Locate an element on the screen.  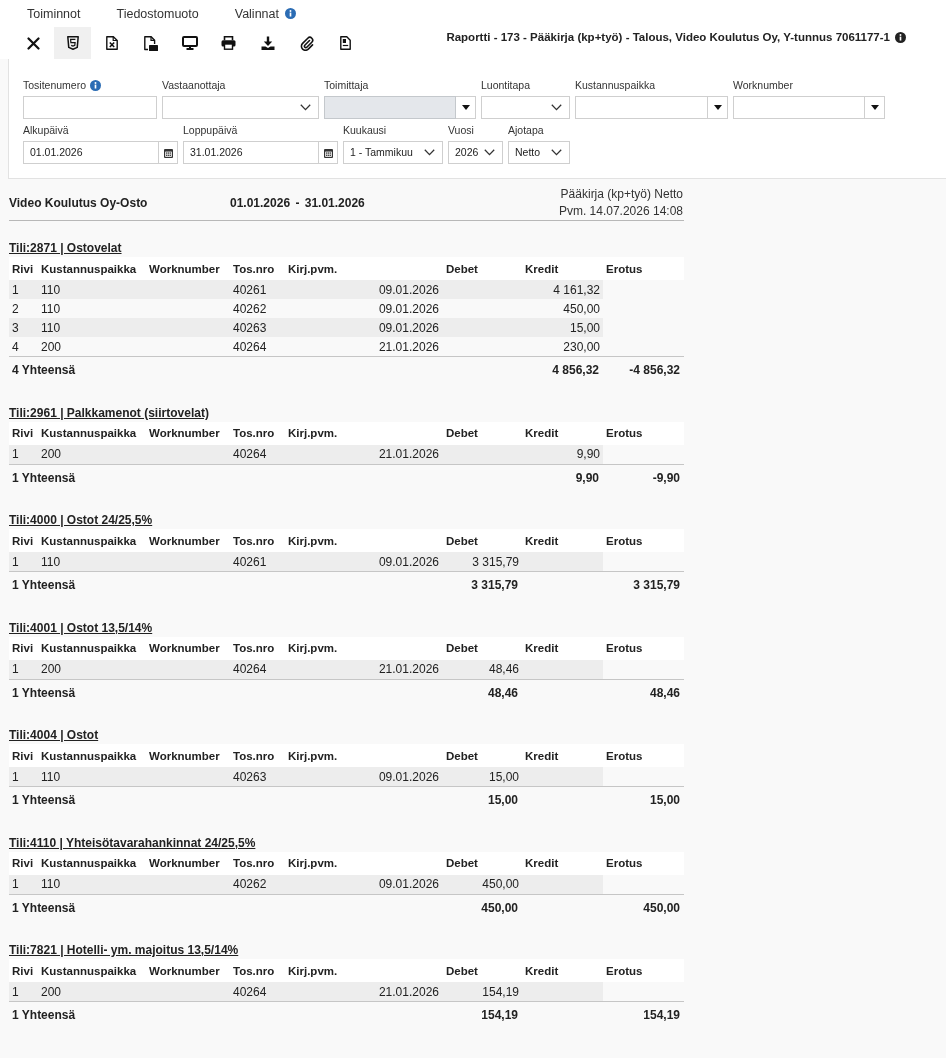
calendar-icon is located at coordinates (168, 152).